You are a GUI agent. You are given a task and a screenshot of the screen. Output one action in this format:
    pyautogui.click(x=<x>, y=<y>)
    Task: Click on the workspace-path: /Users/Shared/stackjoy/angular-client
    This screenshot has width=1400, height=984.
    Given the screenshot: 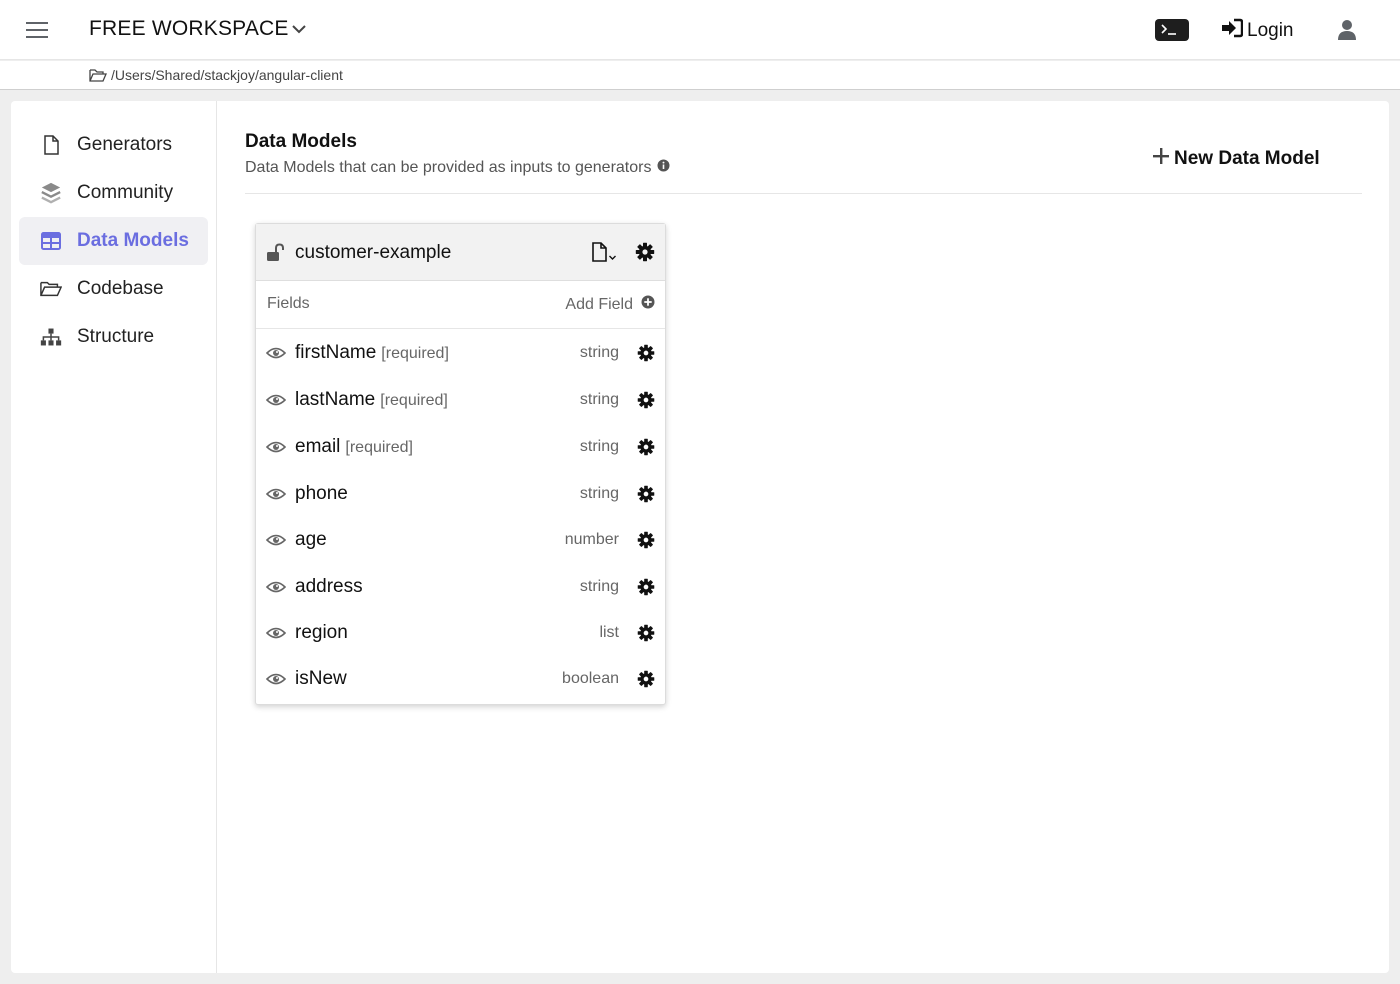 What is the action you would take?
    pyautogui.click(x=227, y=75)
    